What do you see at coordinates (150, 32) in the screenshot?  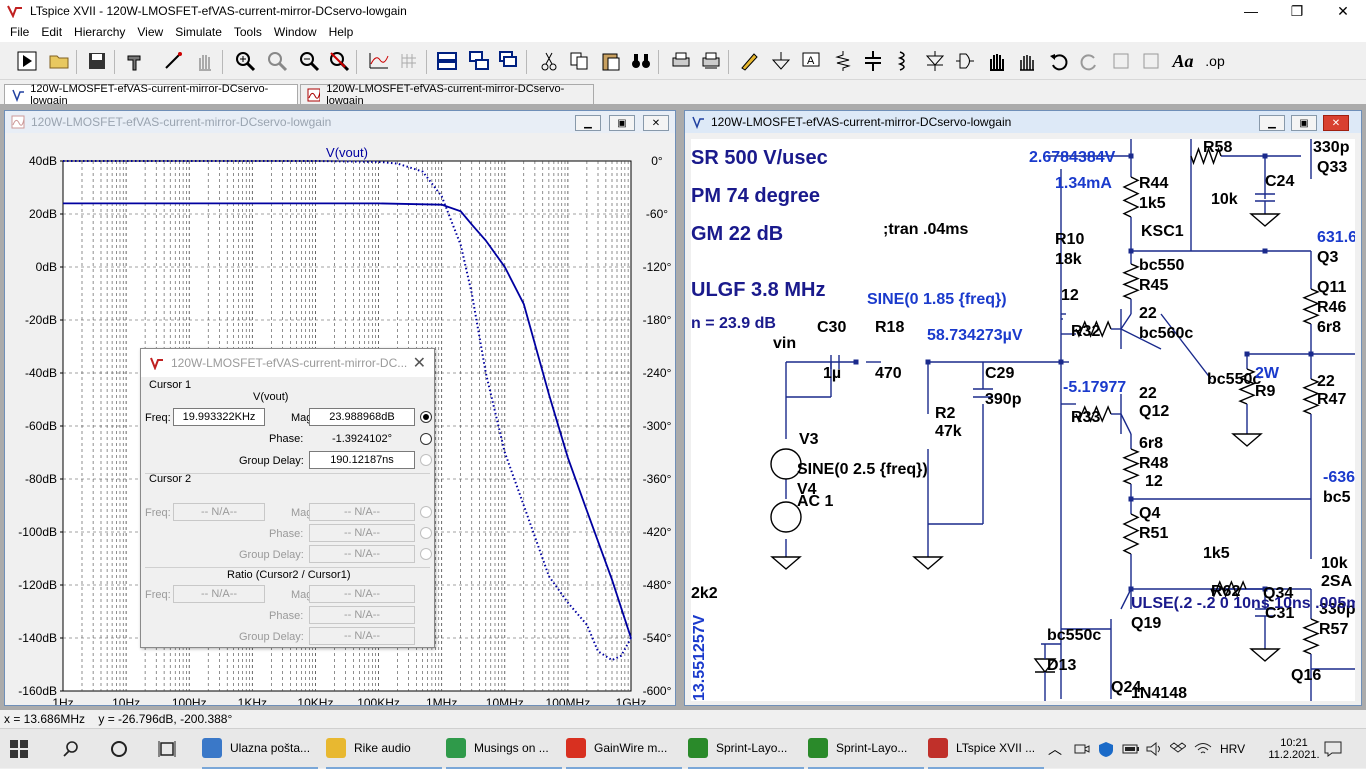 I see `menu-view: View` at bounding box center [150, 32].